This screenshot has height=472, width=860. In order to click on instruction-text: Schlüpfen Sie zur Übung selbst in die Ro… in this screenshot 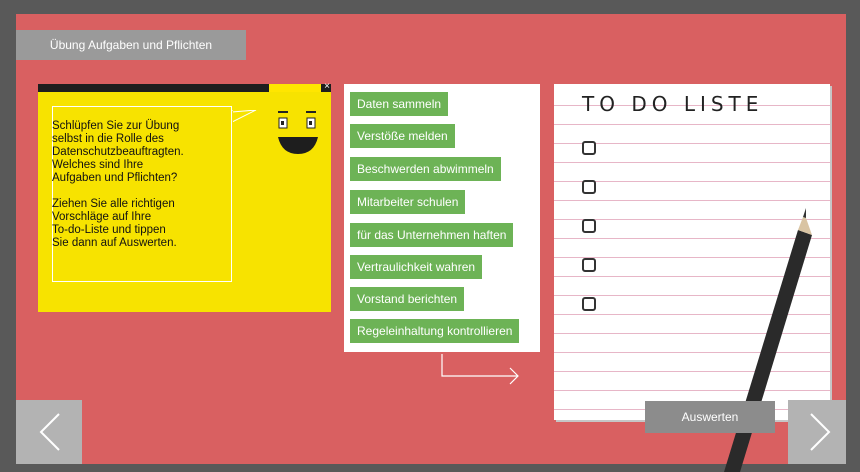, I will do `click(118, 184)`.